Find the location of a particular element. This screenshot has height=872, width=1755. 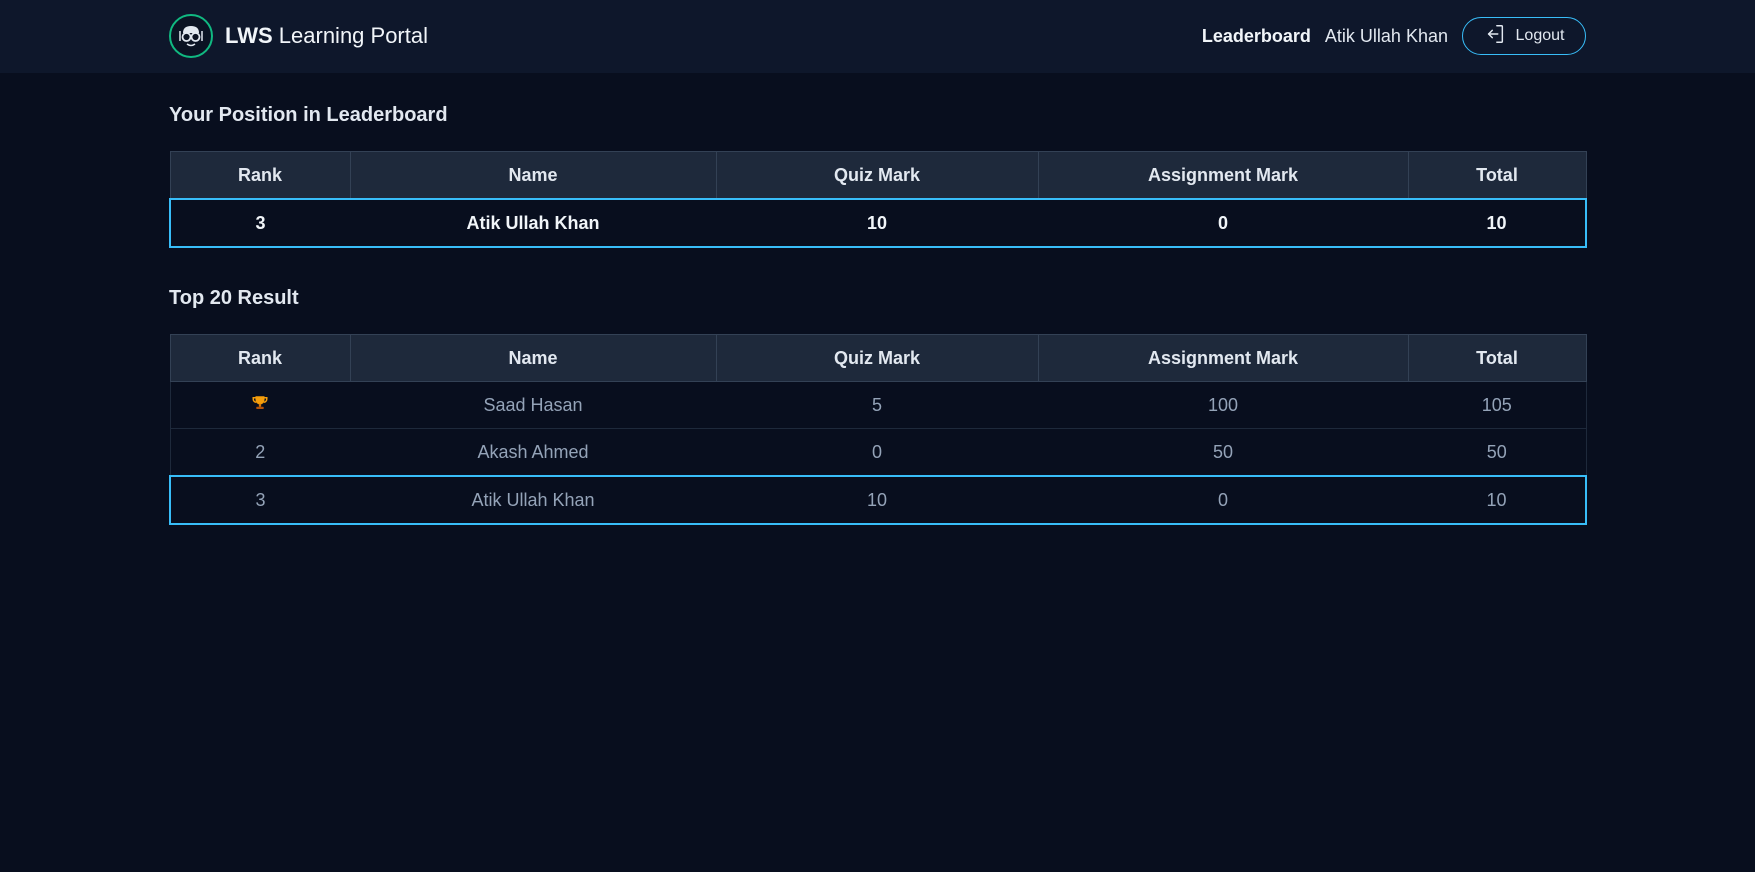

rank-cell is located at coordinates (259, 405).